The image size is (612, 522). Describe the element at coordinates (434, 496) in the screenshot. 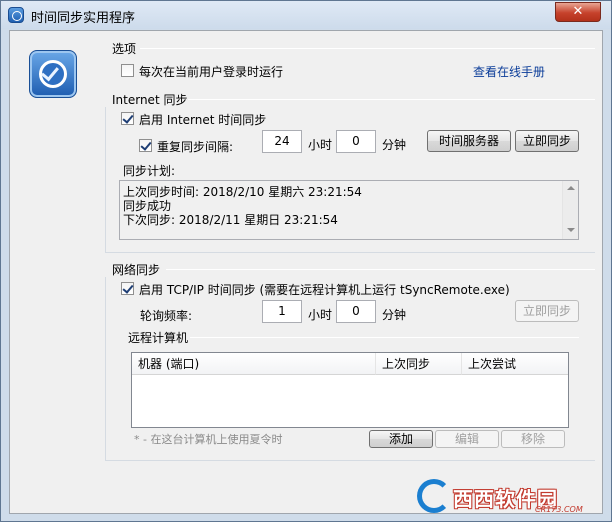

I see `watermark-logo-icon` at that location.